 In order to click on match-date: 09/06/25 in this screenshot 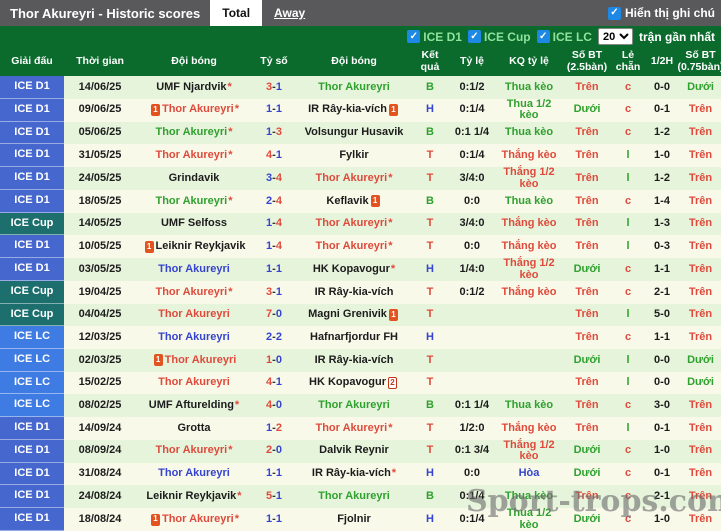, I will do `click(100, 109)`.